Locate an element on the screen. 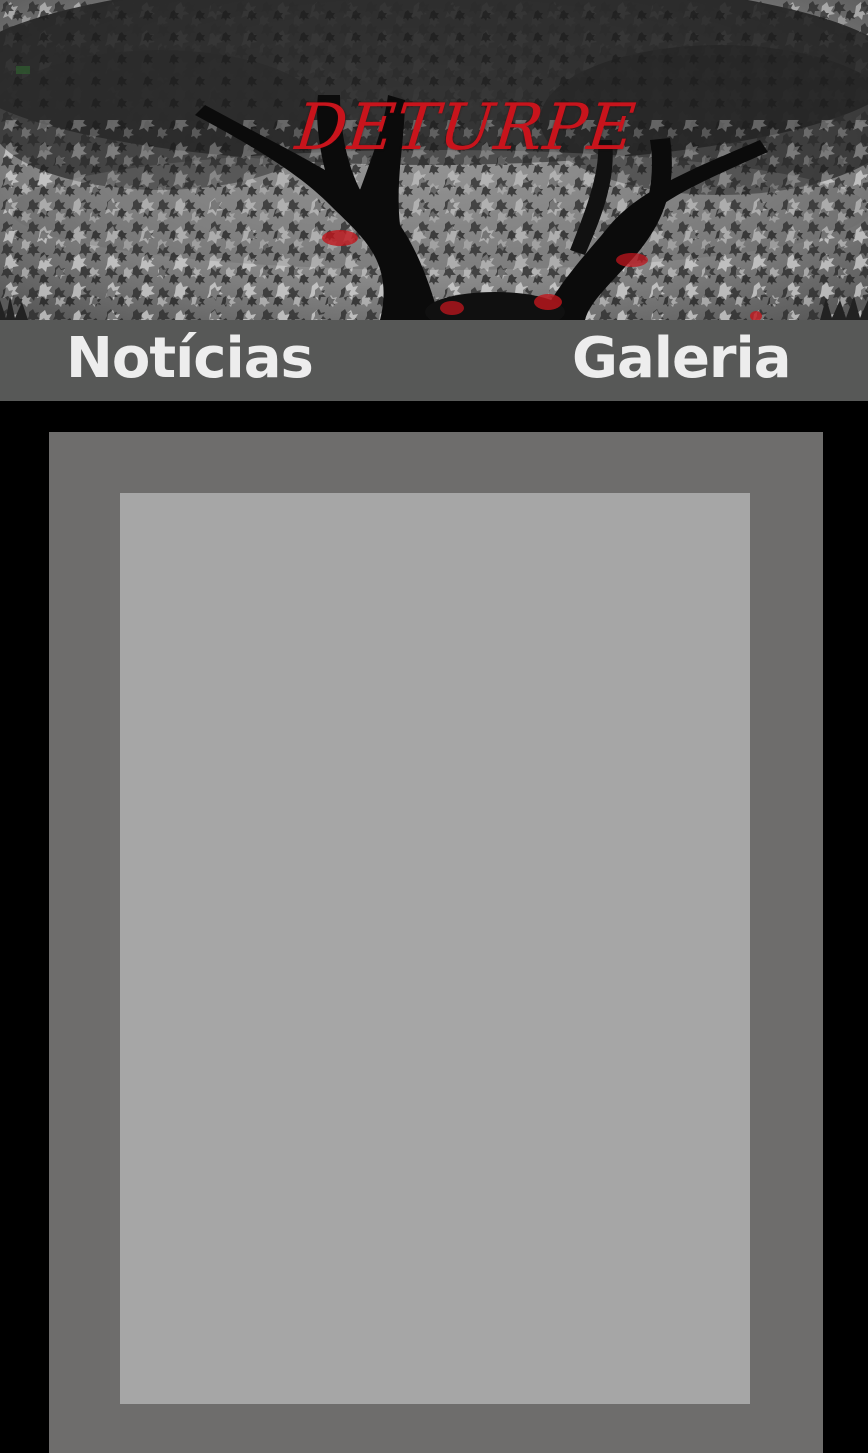  site-logo-title: DETURPE is located at coordinates (466, 128).